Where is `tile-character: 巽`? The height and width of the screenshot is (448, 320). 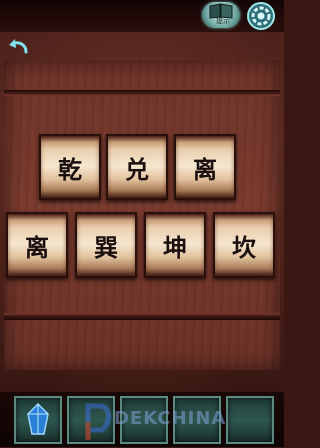 tile-character: 巽 is located at coordinates (106, 247).